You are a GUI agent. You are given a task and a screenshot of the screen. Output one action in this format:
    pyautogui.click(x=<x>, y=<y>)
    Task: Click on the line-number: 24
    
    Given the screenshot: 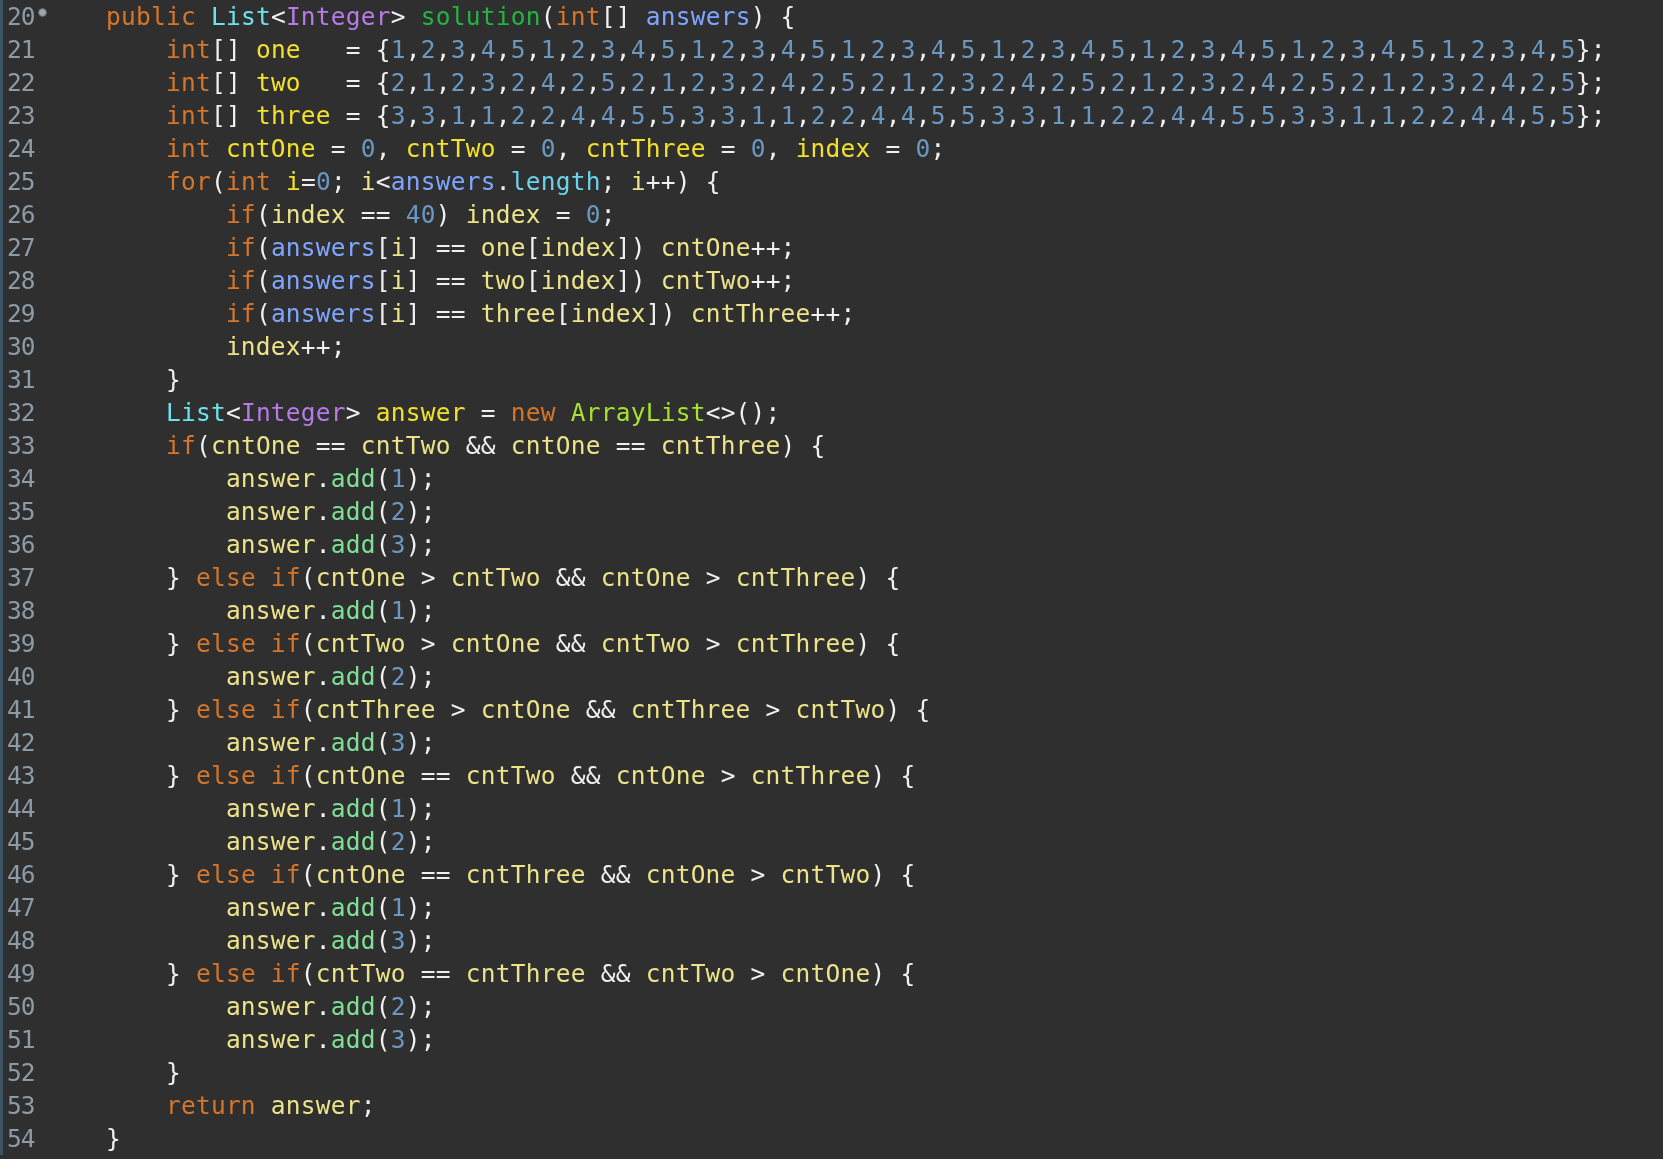 What is the action you would take?
    pyautogui.click(x=21, y=148)
    